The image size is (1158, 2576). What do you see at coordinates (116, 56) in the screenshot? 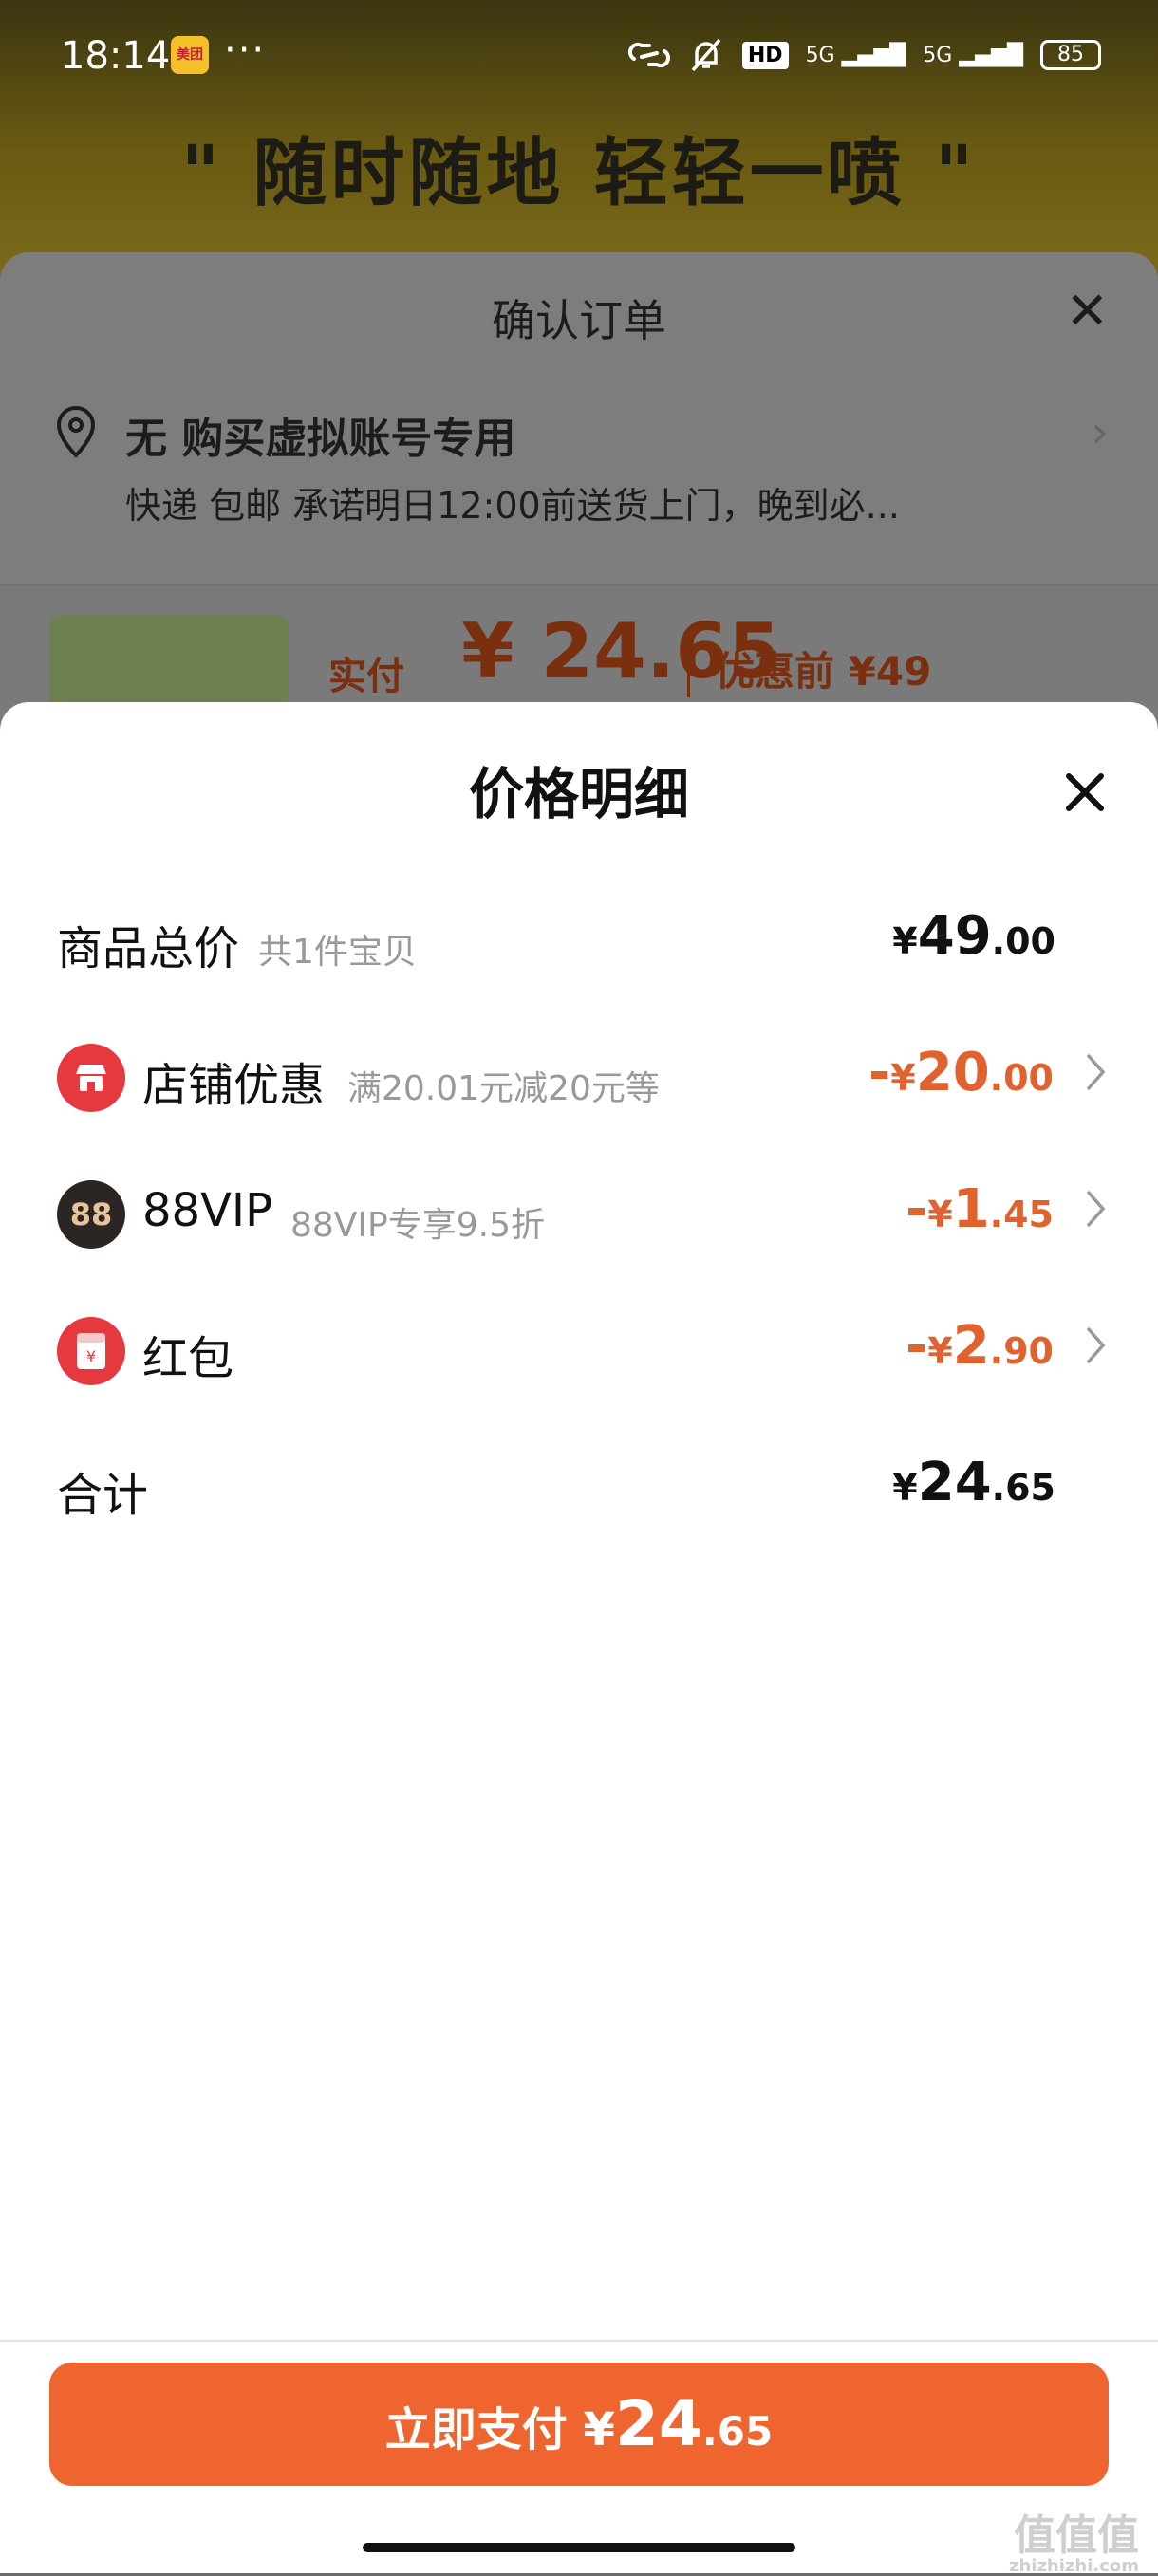
I see `status-time: 18:14` at bounding box center [116, 56].